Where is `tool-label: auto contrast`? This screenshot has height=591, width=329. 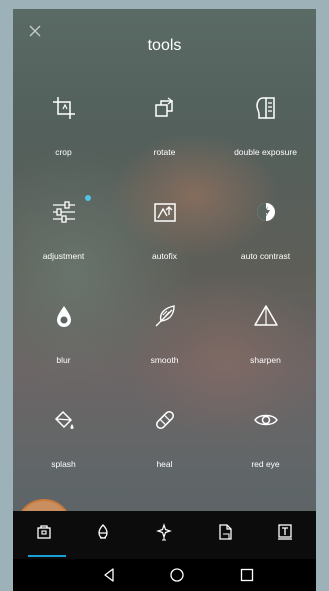
tool-label: auto contrast is located at coordinates (265, 256).